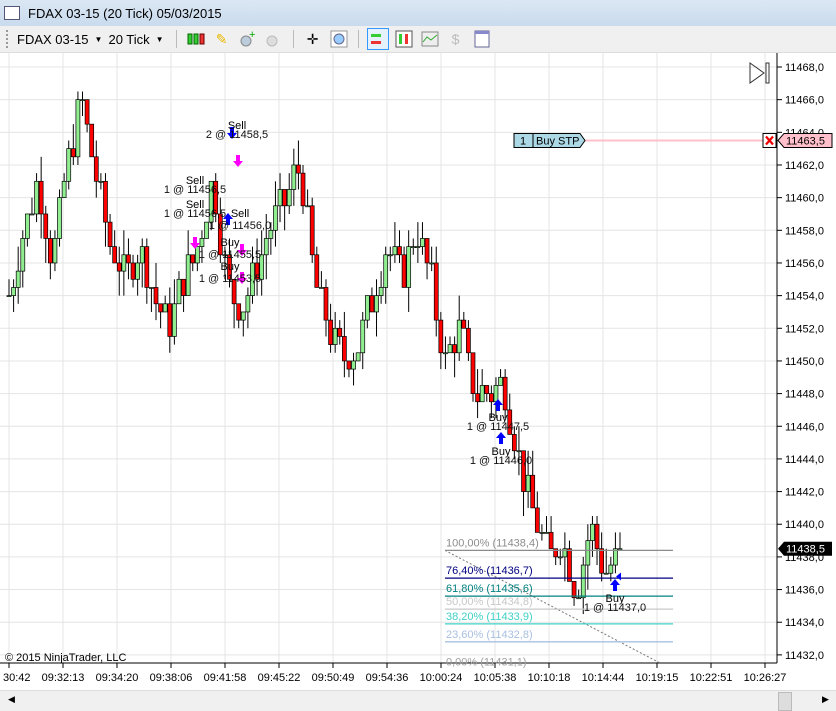 The height and width of the screenshot is (711, 836). Describe the element at coordinates (482, 39) in the screenshot. I see `properties-icon` at that location.